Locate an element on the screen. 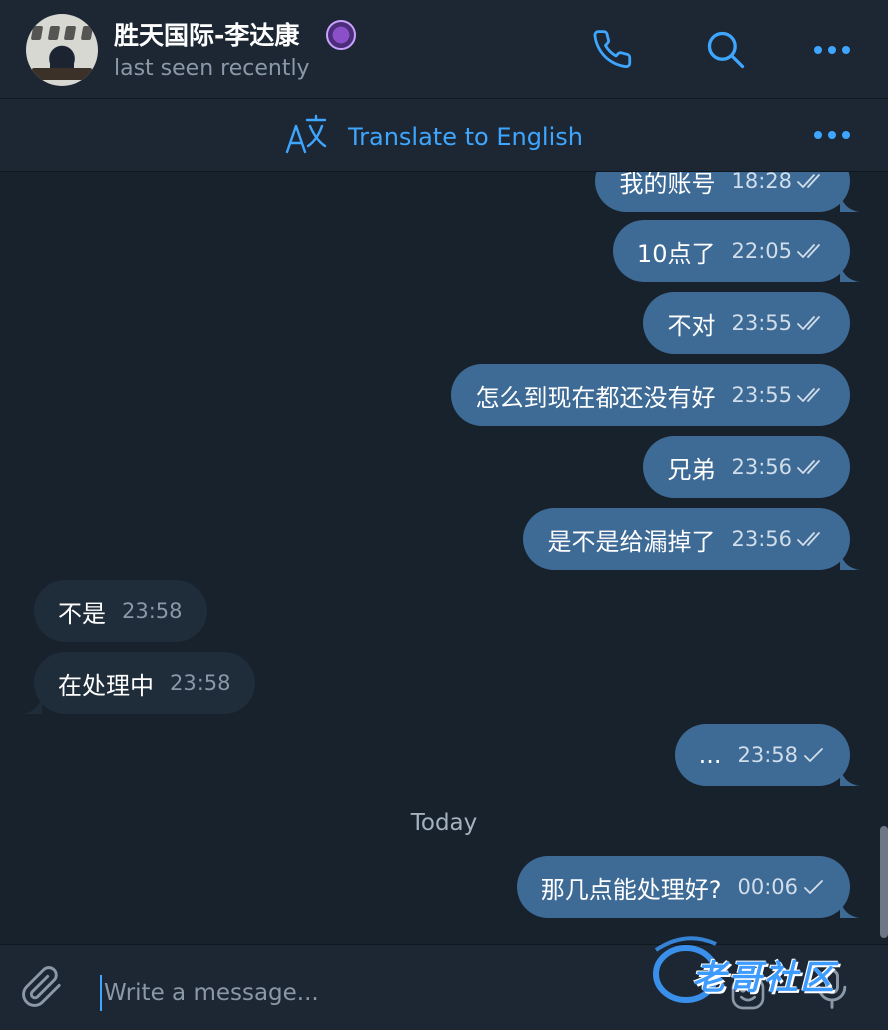 The width and height of the screenshot is (888, 1030). message-bubble-outgoing: 不对 23:55 is located at coordinates (746, 323).